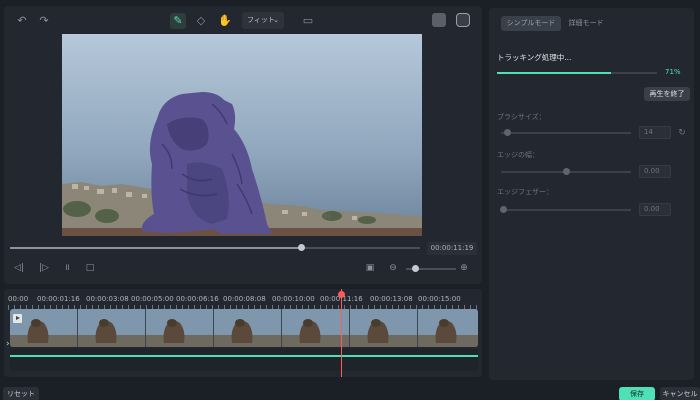 This screenshot has height=400, width=700. Describe the element at coordinates (680, 393) in the screenshot. I see `cancel-button: キャンセル` at that location.